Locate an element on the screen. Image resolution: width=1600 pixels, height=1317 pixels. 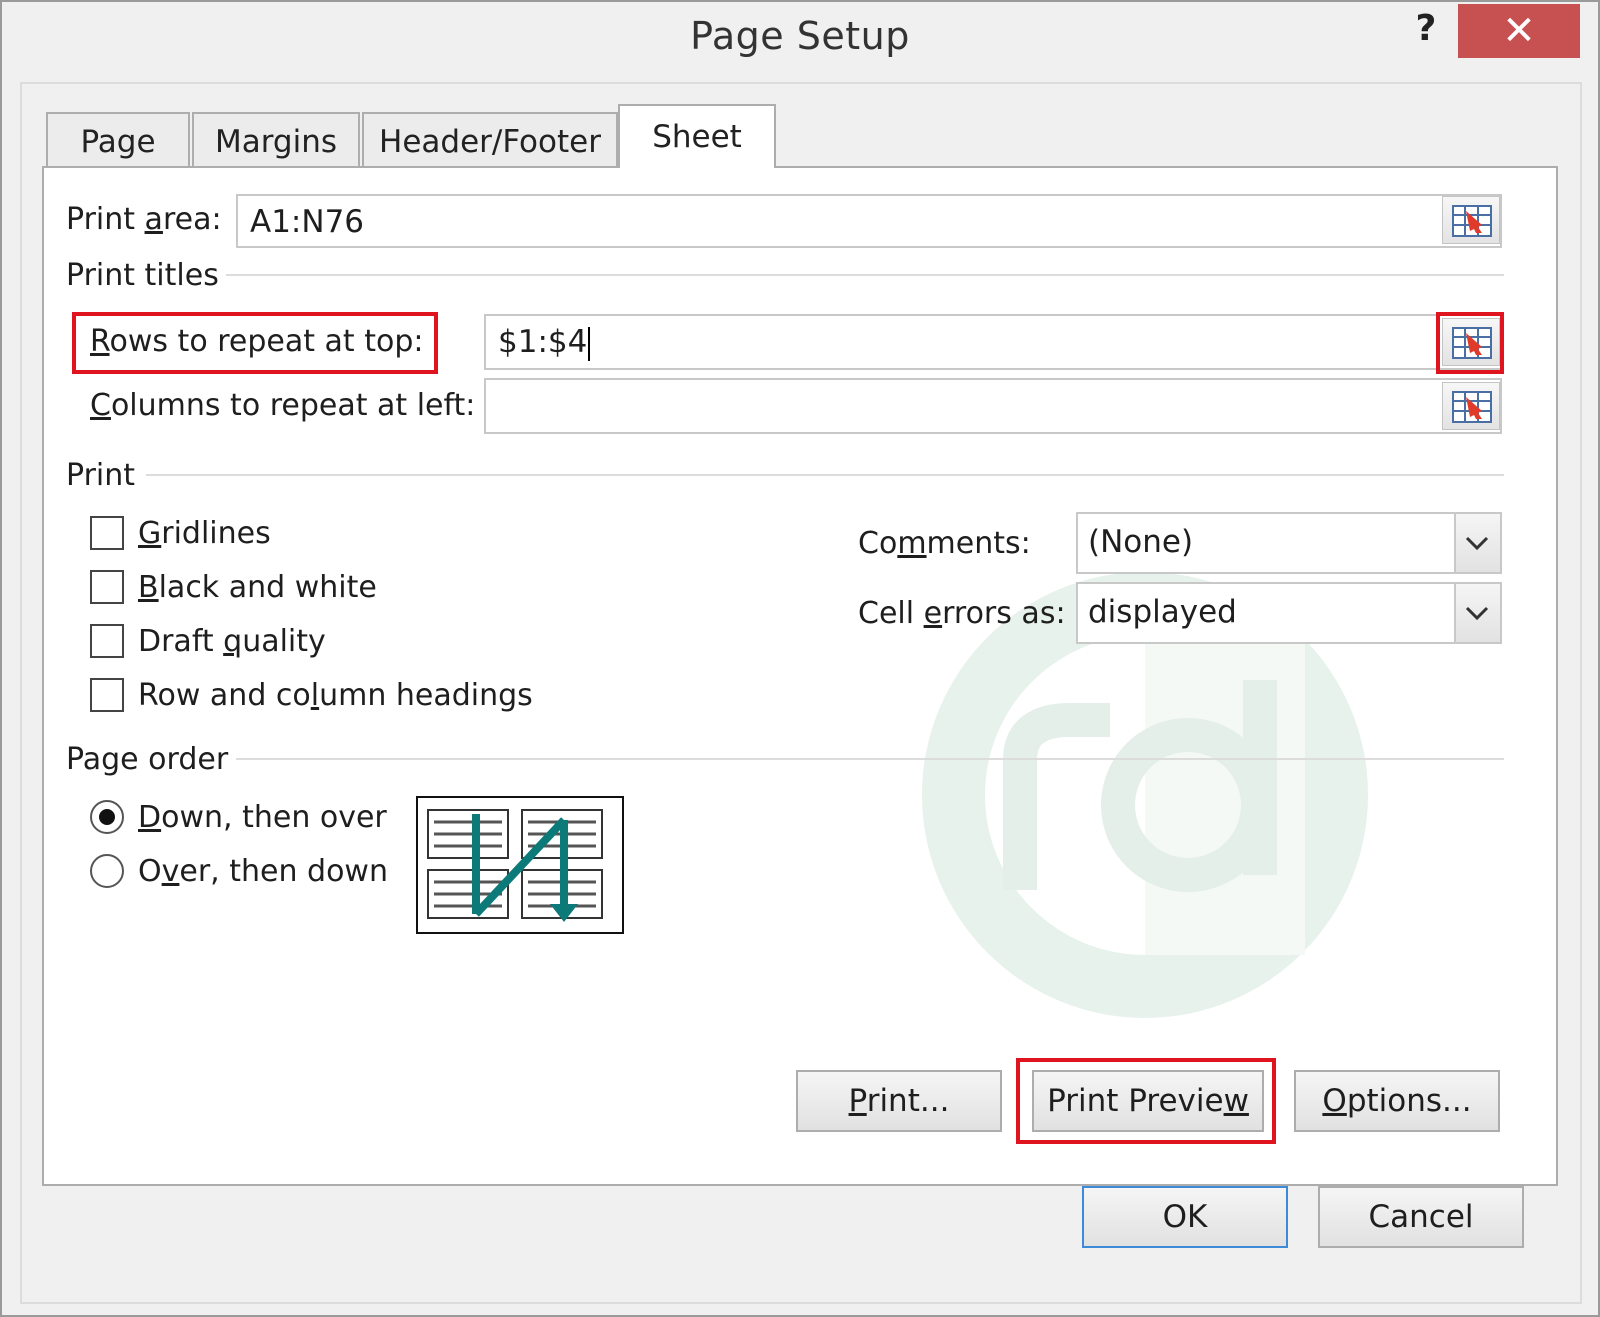
black-and-white-label: Black and white is located at coordinates (257, 587).